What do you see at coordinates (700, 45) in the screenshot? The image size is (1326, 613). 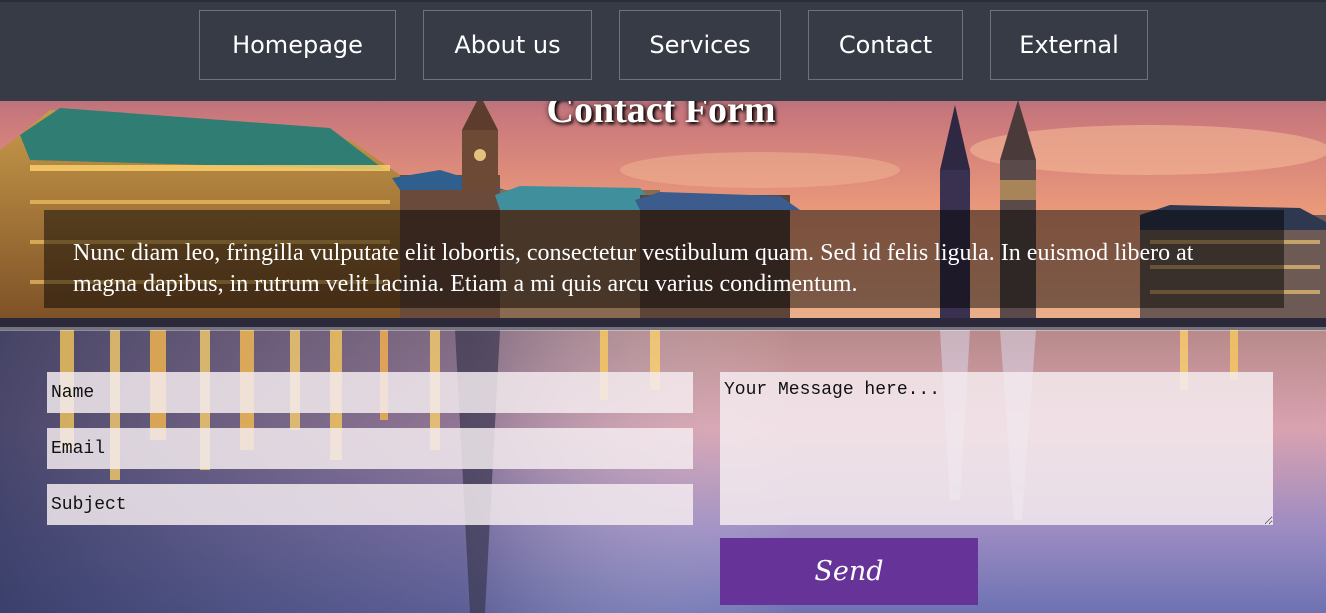 I see `nav-item-services: Services` at bounding box center [700, 45].